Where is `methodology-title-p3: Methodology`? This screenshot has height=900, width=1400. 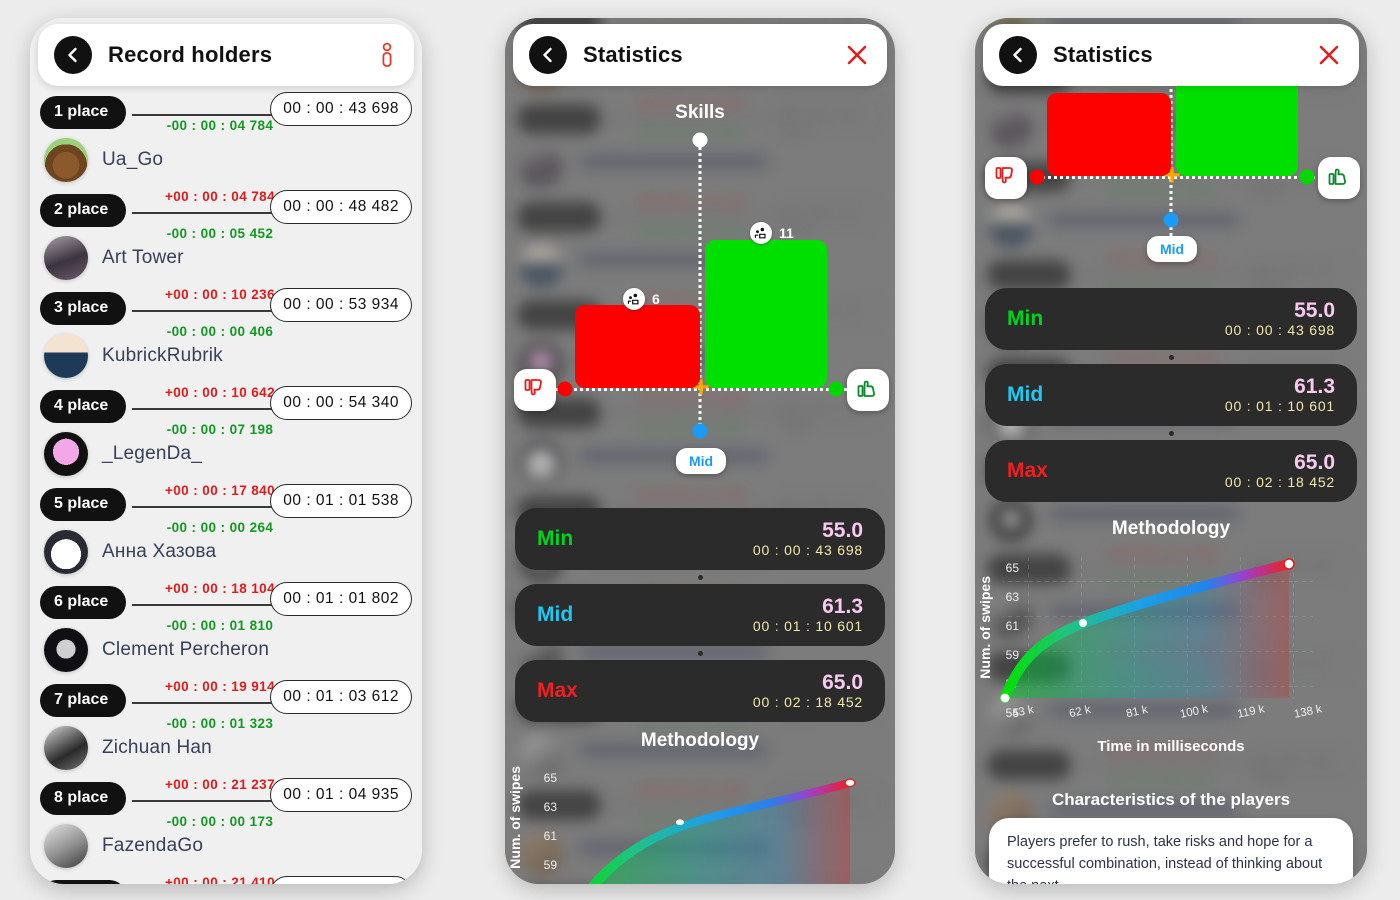
methodology-title-p3: Methodology is located at coordinates (1171, 528).